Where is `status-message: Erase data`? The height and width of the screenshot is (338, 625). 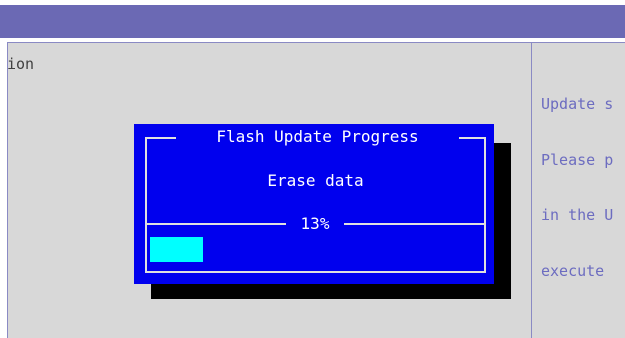
status-message: Erase data is located at coordinates (315, 180).